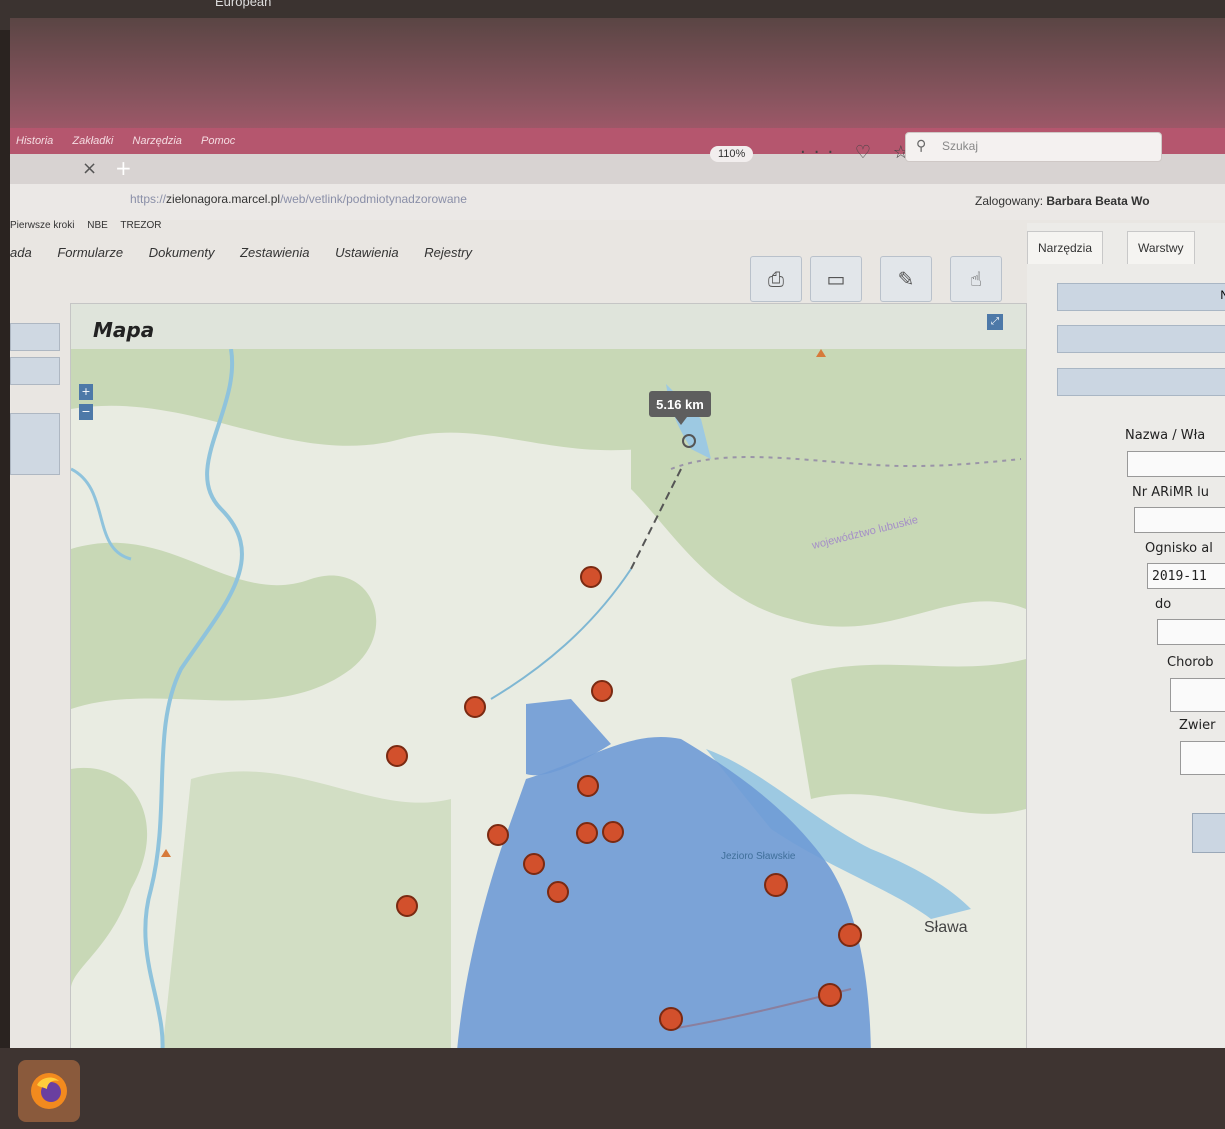 The width and height of the screenshot is (1225, 1129). Describe the element at coordinates (97, 225) in the screenshot. I see `bookmark-nbe: NBE` at that location.